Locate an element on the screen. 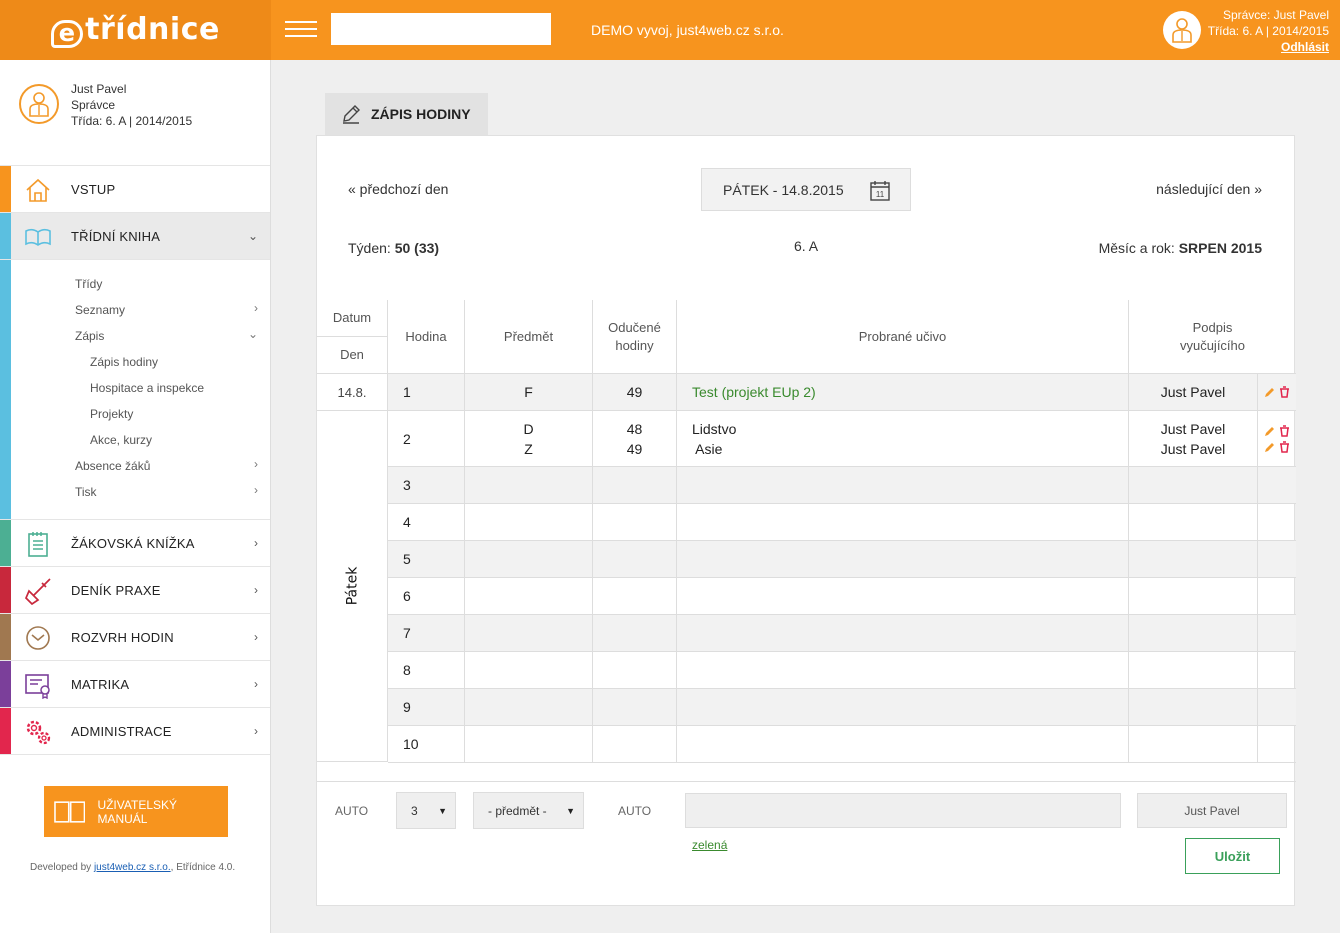  nav-item-rozvrh-hodin: ROZVRH HODIN › is located at coordinates (135, 637).